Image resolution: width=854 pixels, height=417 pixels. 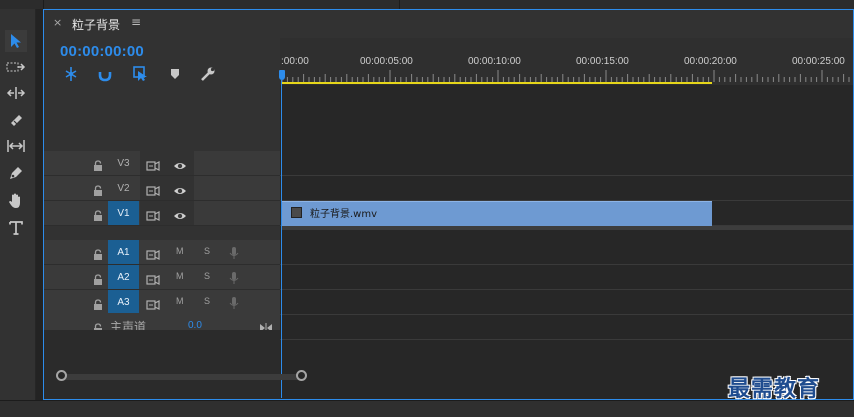 I want to click on timeline-track-a3, so click(x=566, y=302).